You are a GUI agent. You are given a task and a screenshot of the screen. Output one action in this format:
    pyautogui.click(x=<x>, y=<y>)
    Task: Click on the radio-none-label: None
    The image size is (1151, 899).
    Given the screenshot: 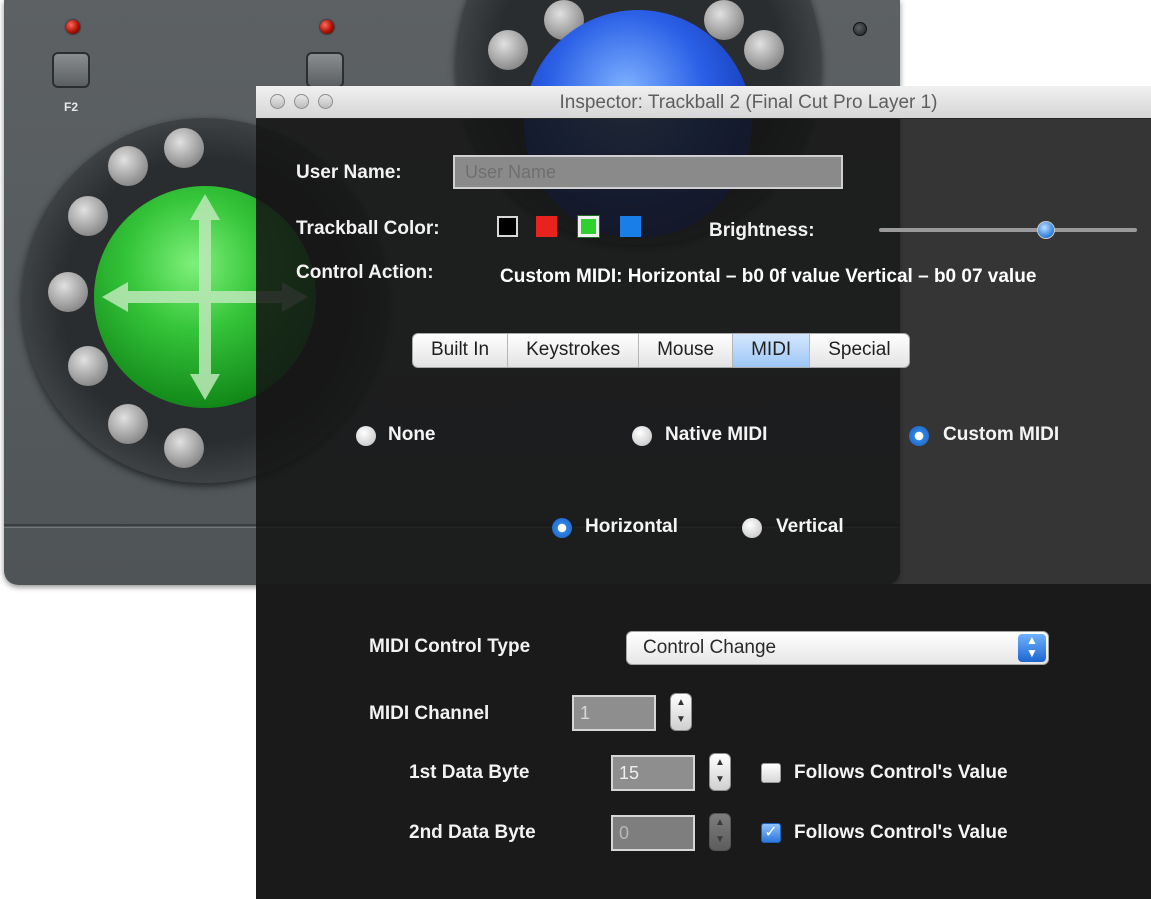 What is the action you would take?
    pyautogui.click(x=412, y=434)
    